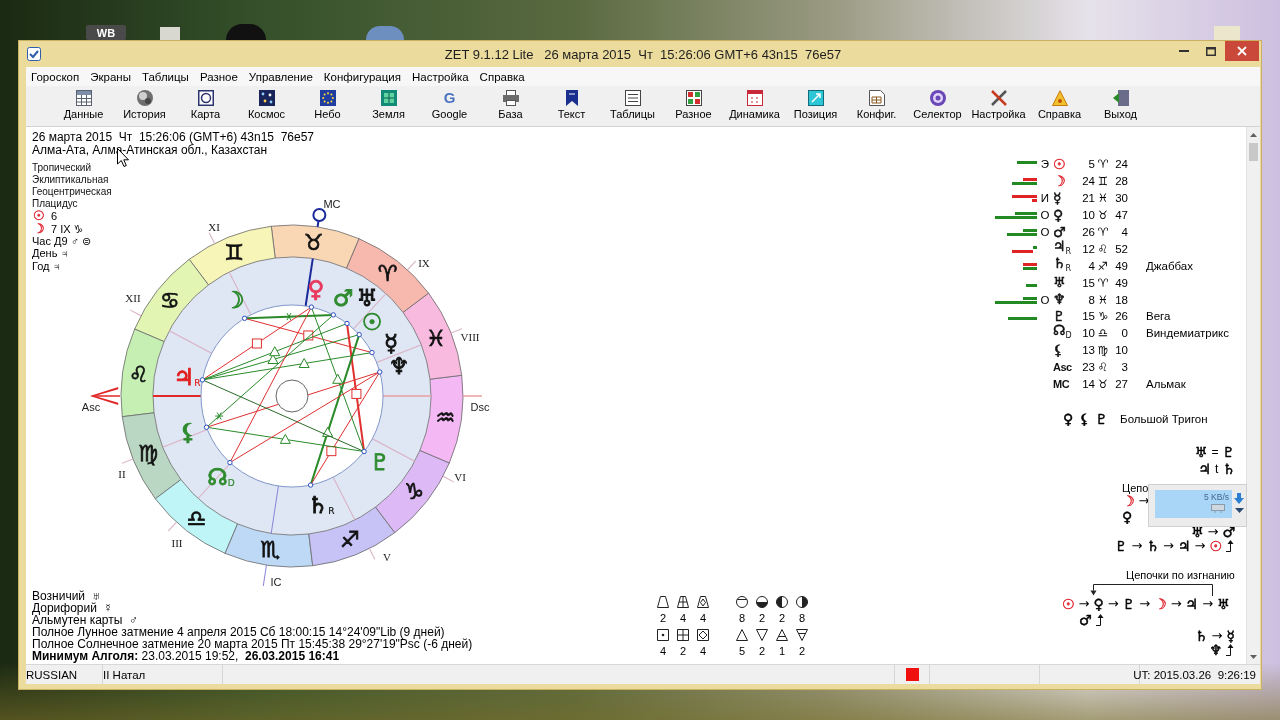 This screenshot has height=720, width=1280. I want to click on house-label: IX, so click(424, 263).